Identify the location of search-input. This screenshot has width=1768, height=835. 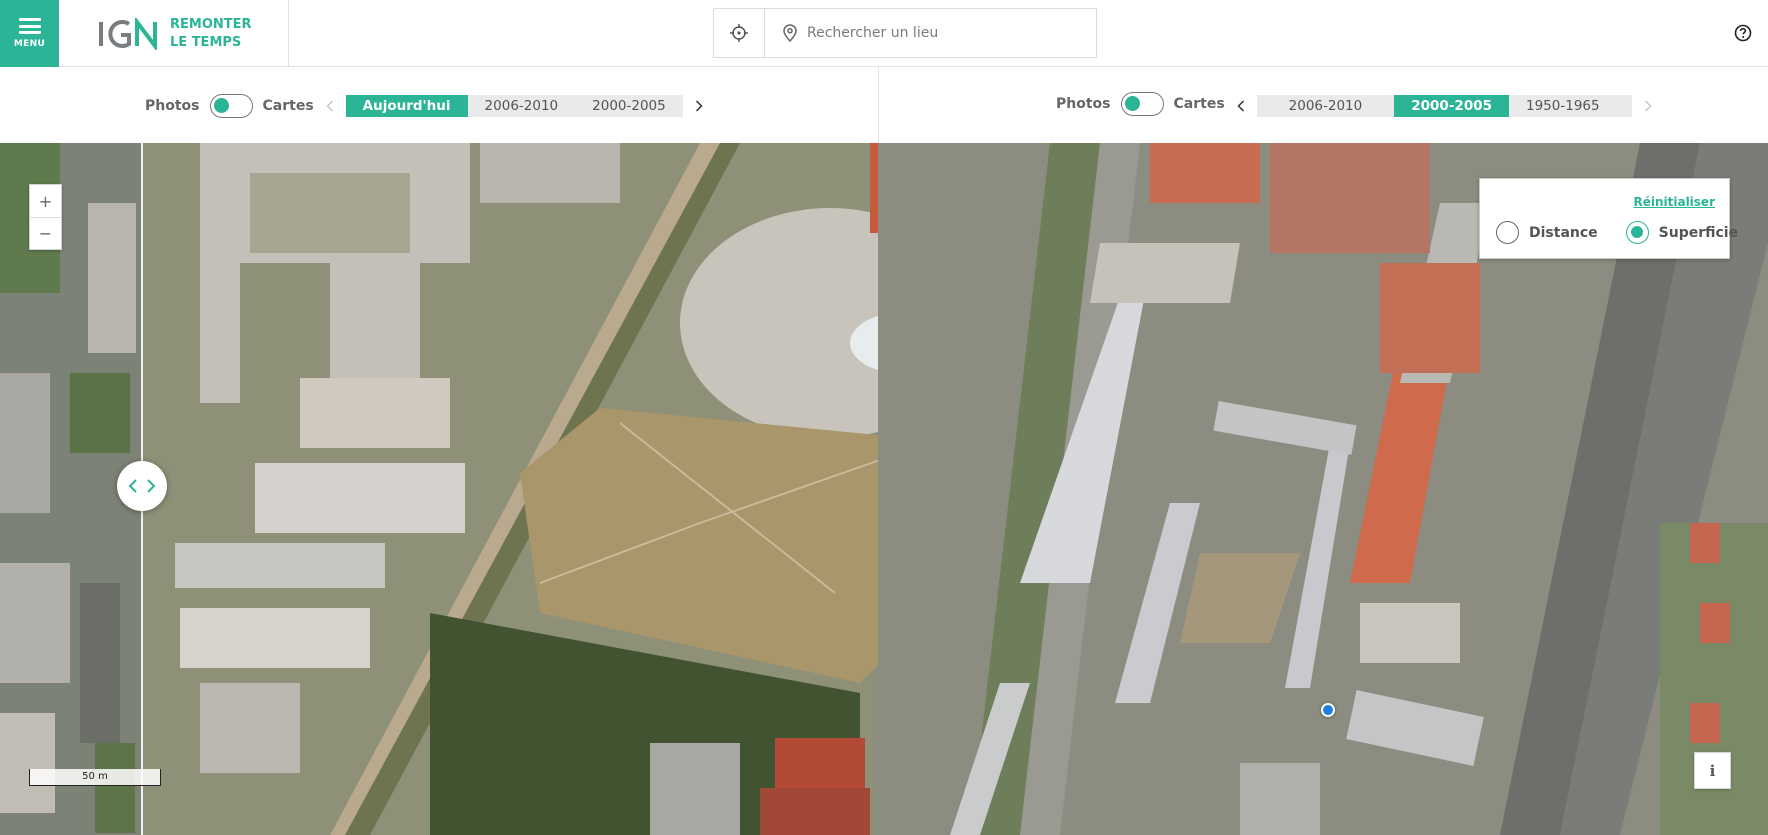
(937, 33).